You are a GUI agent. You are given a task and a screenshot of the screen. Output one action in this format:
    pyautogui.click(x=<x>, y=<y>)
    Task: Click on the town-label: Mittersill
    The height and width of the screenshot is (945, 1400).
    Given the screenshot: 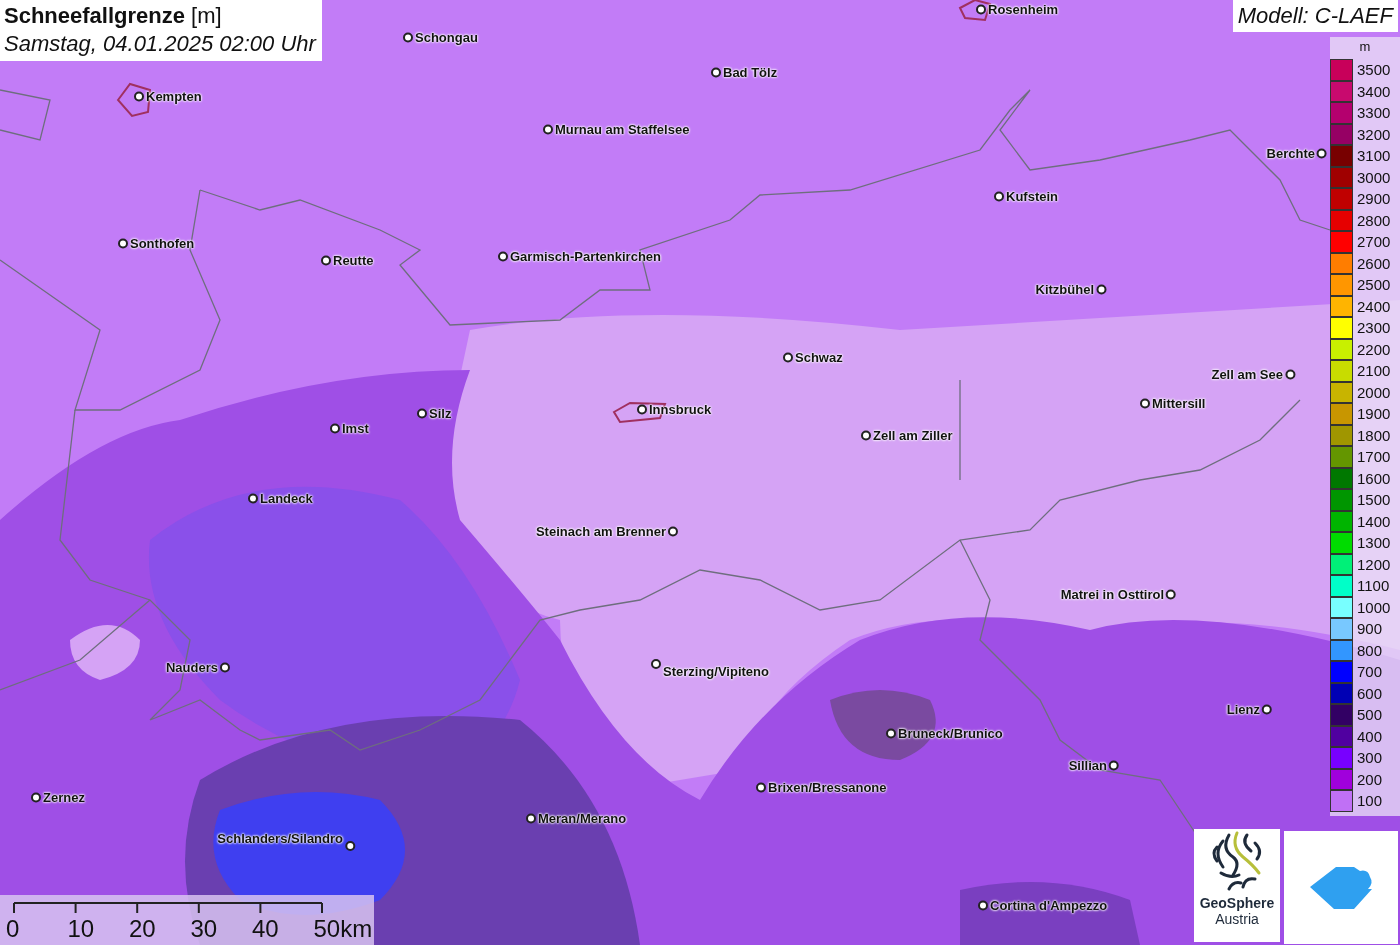 What is the action you would take?
    pyautogui.click(x=1179, y=403)
    